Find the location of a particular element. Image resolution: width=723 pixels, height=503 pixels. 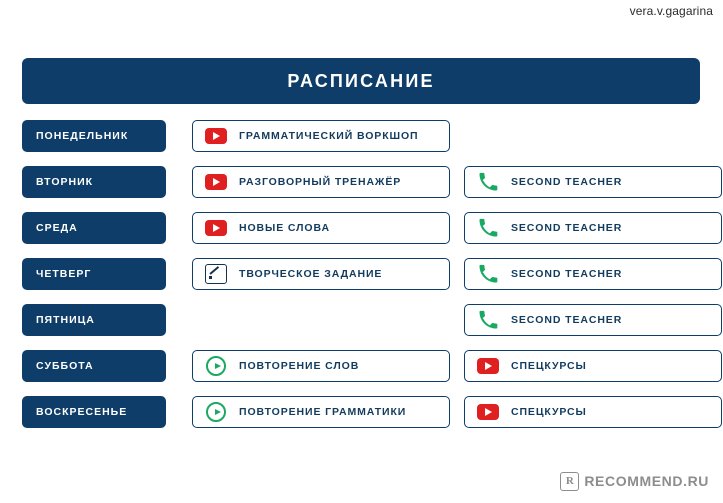

watermark-username: vera.v.gagarina is located at coordinates (671, 11).